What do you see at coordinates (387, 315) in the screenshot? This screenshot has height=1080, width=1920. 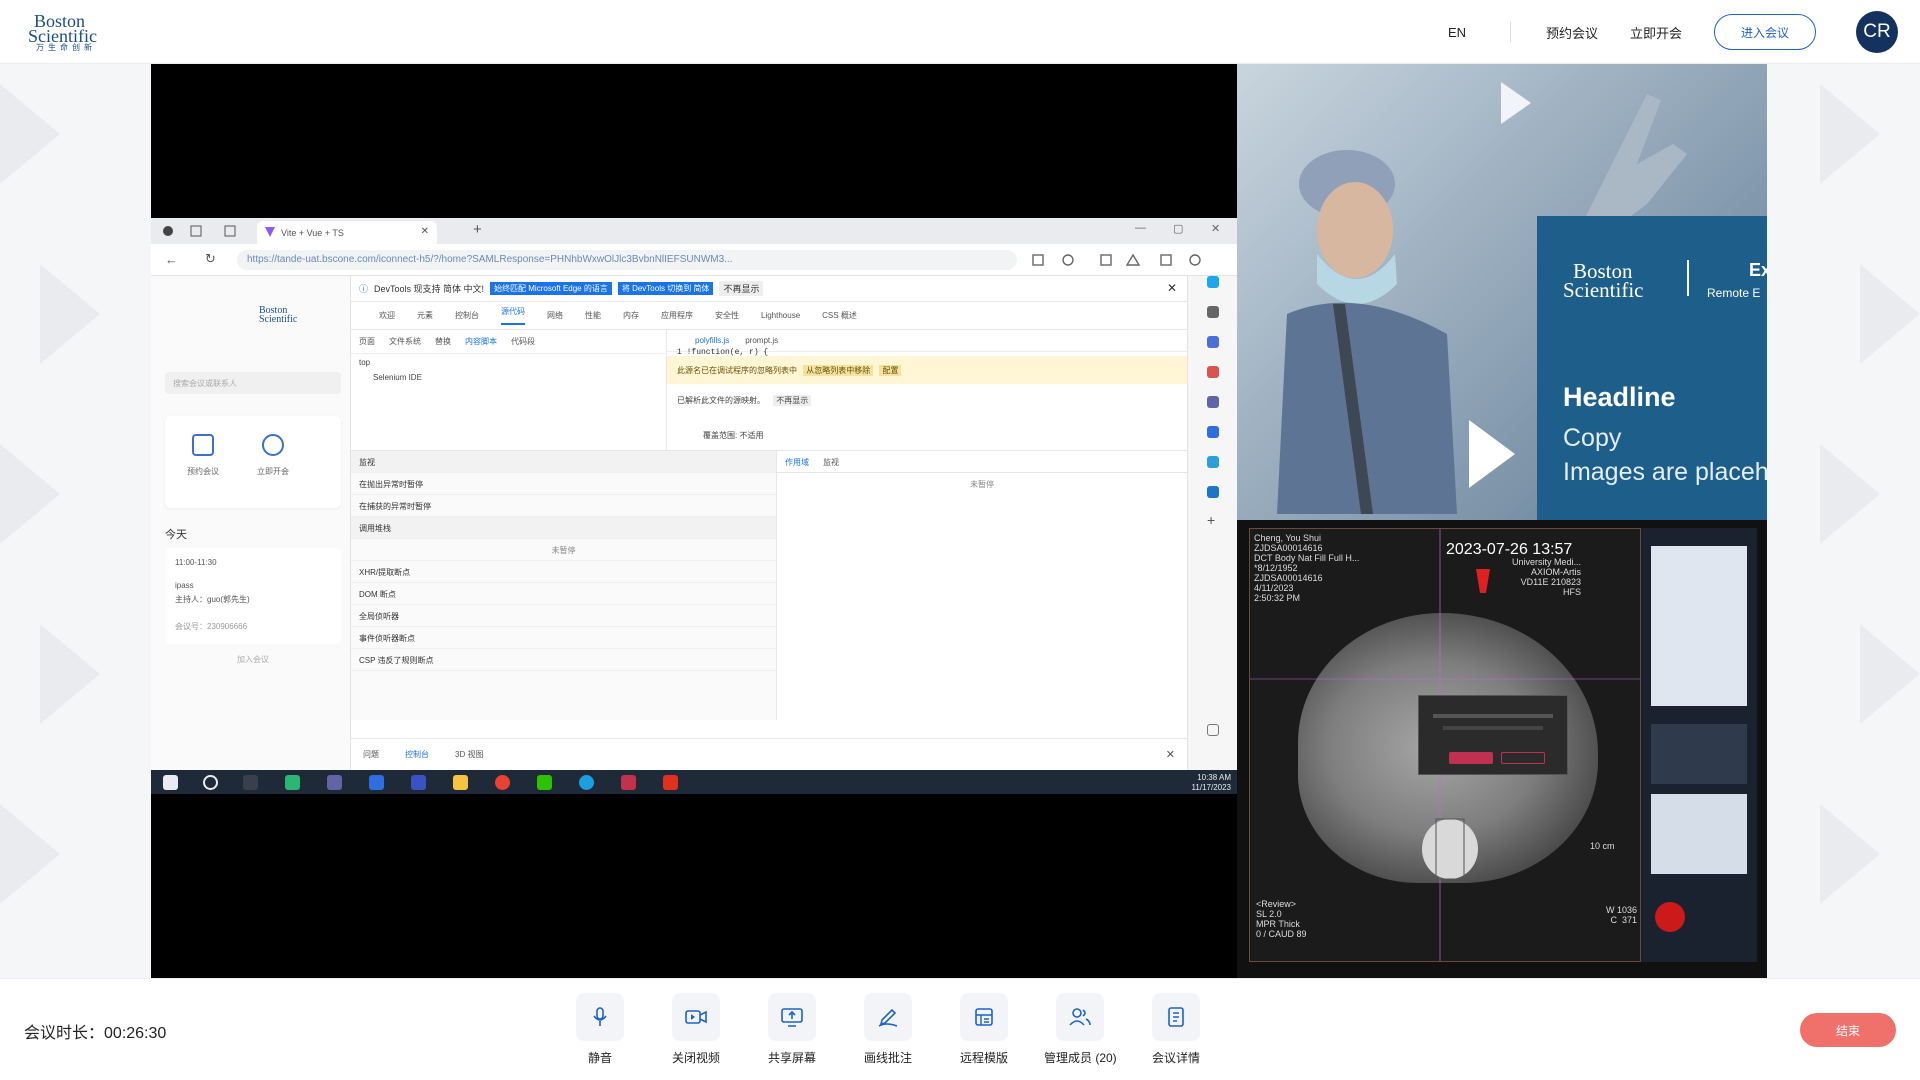 I see `devtools-tab: 欢迎` at bounding box center [387, 315].